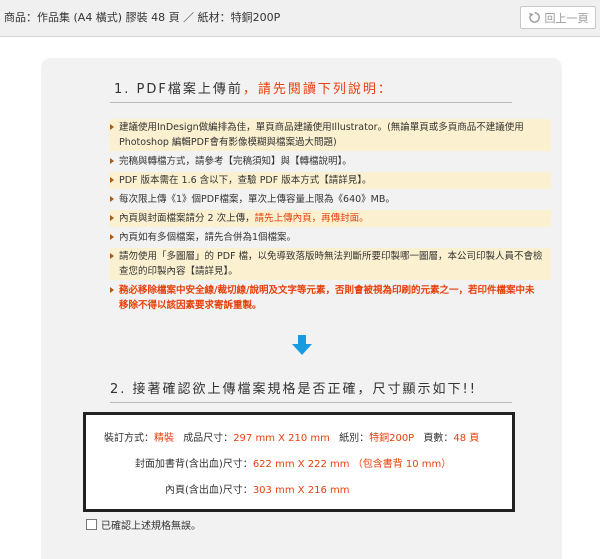 The width and height of the screenshot is (600, 559). What do you see at coordinates (91, 524) in the screenshot?
I see `confirm-checkbox` at bounding box center [91, 524].